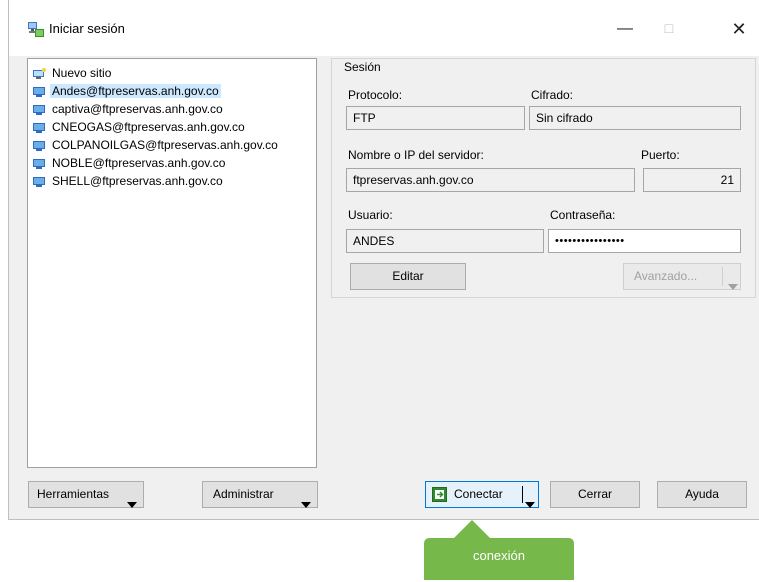 The image size is (759, 582). Describe the element at coordinates (644, 241) in the screenshot. I see `password-field: ••••••••••••••••` at that location.